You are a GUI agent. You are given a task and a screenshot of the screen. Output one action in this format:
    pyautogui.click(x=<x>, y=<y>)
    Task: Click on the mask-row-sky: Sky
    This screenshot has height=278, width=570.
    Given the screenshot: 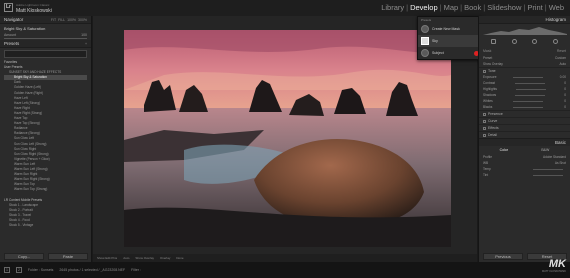 What is the action you would take?
    pyautogui.click(x=450, y=41)
    